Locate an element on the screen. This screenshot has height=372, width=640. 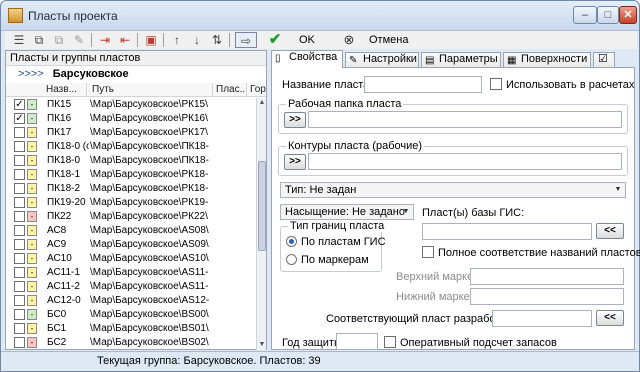
layer-row: - АС12-0 \Мар\Барсуковское\AS12- is located at coordinates (131, 301).